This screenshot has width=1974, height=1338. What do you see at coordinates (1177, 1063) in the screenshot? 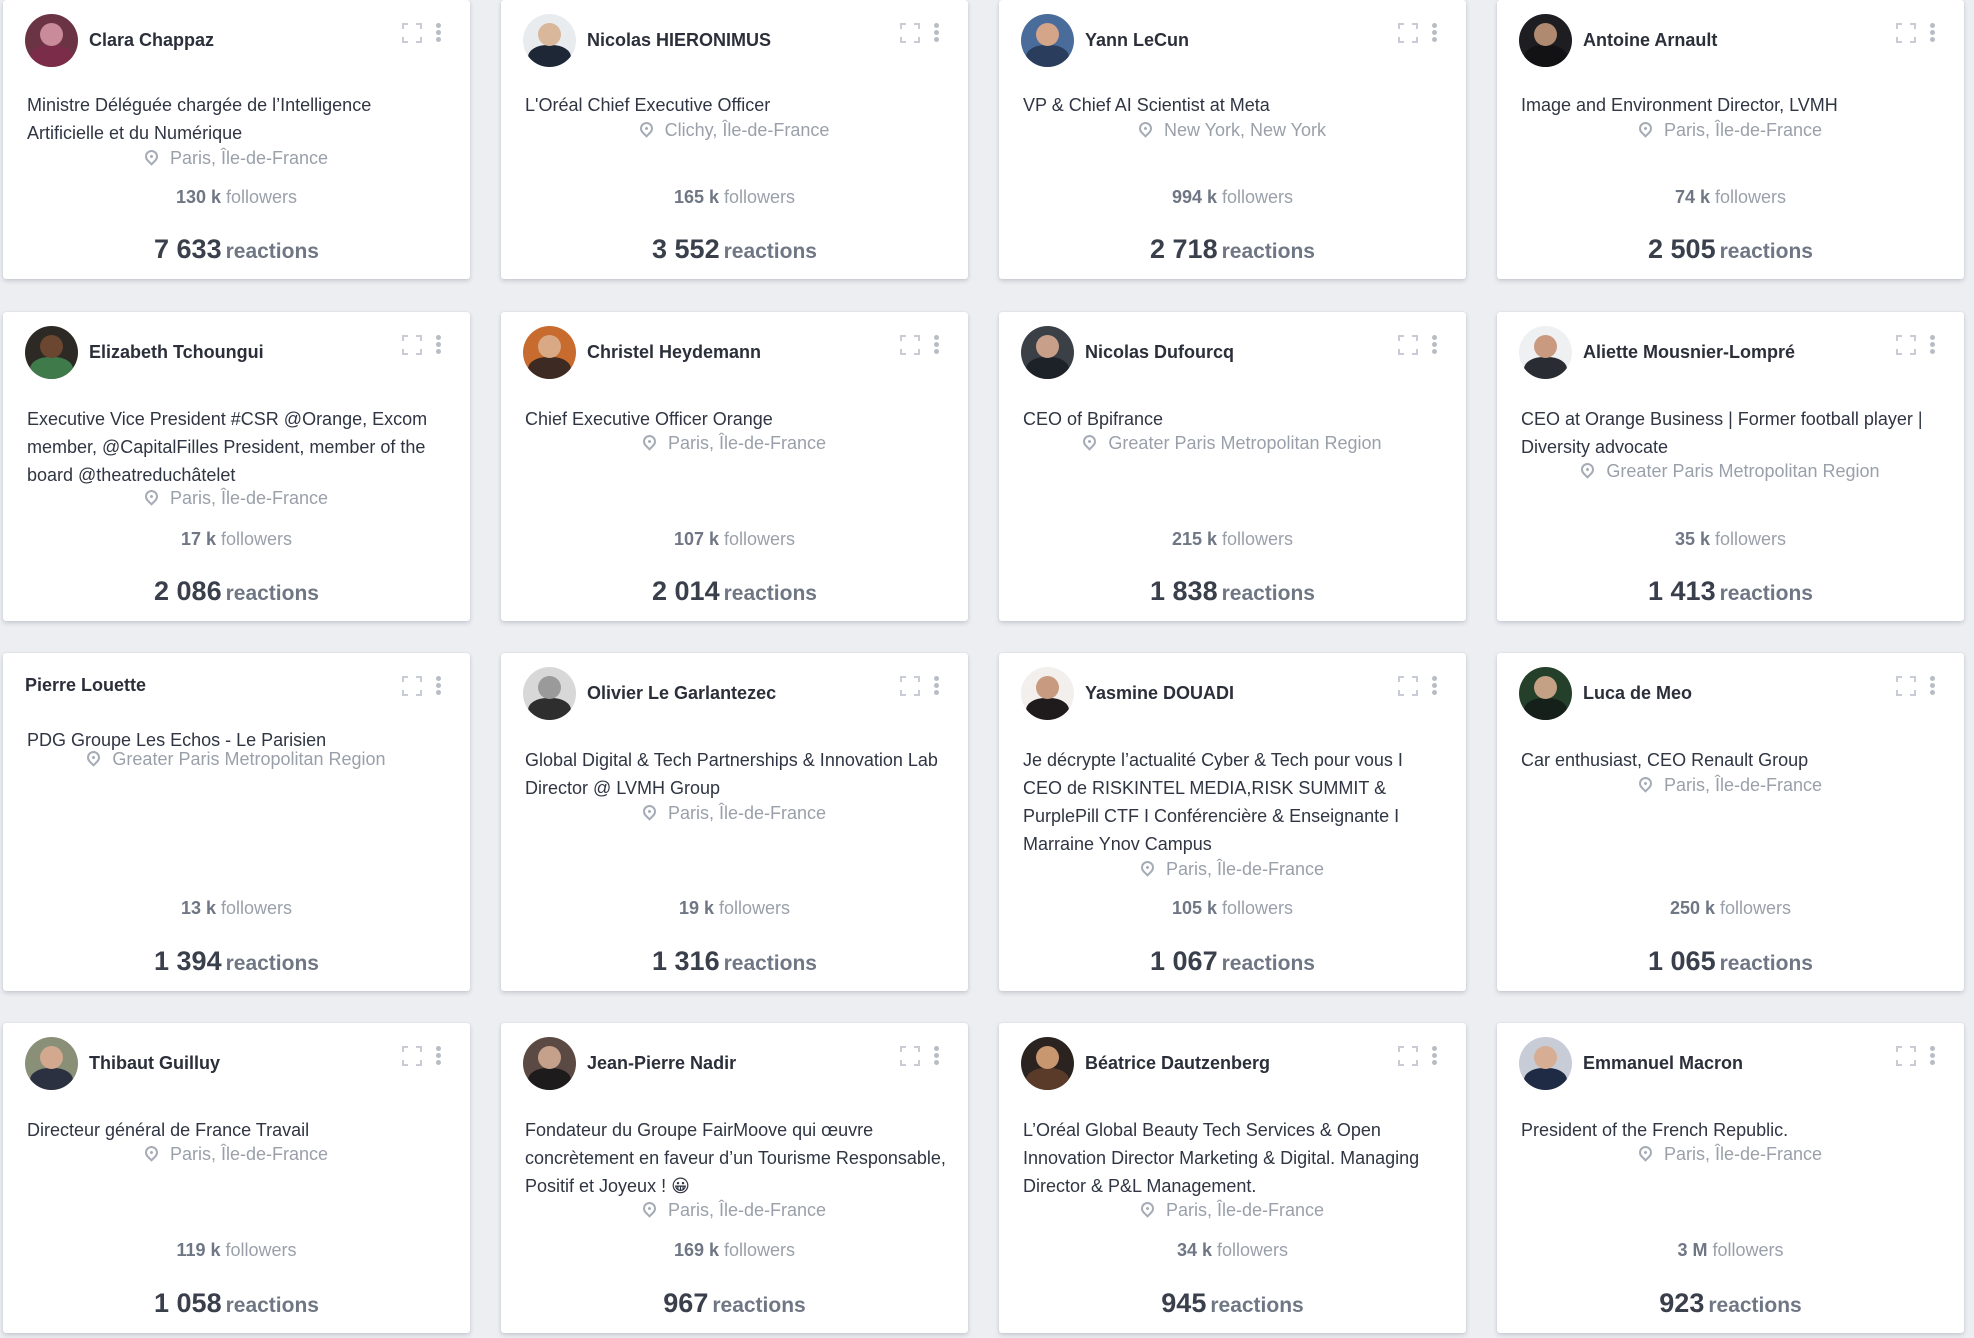
I see `person-name: Béatrice Dautzenberg` at bounding box center [1177, 1063].